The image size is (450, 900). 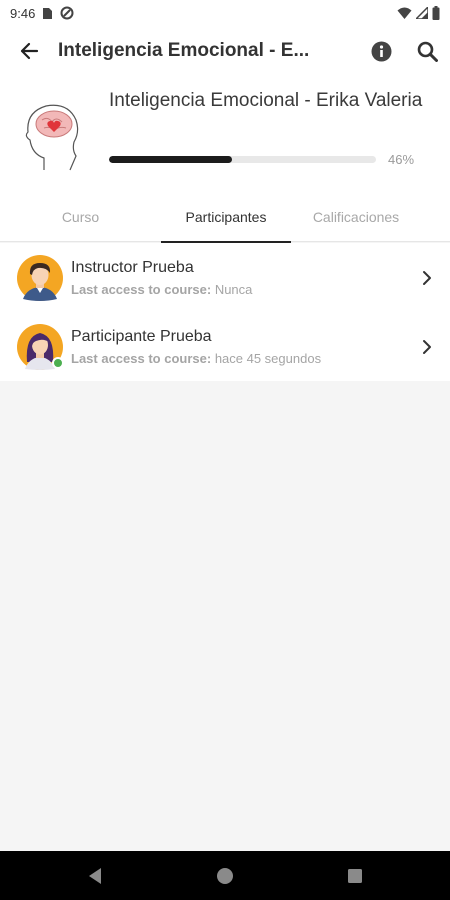 What do you see at coordinates (404, 13) in the screenshot?
I see `wifi-icon` at bounding box center [404, 13].